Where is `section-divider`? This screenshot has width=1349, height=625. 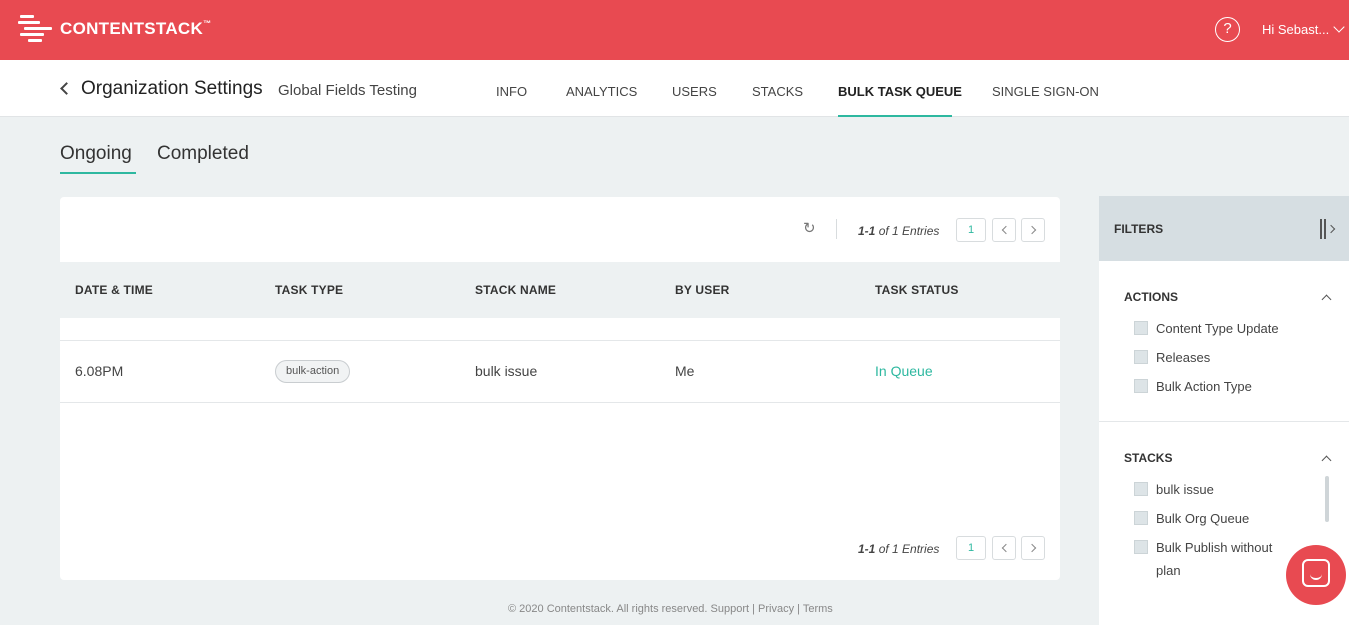 section-divider is located at coordinates (1224, 421).